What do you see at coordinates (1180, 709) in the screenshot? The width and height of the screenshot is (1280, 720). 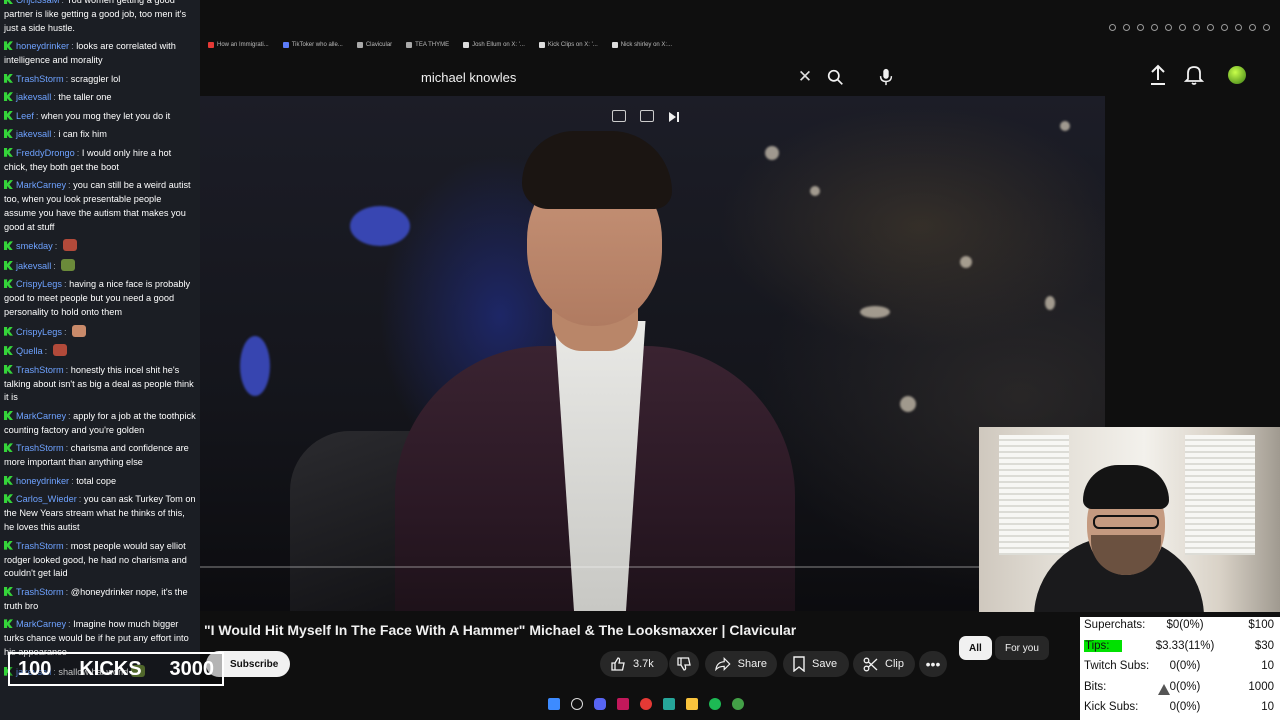 I see `stat-row: Kick Subs: 0(0%) 10` at bounding box center [1180, 709].